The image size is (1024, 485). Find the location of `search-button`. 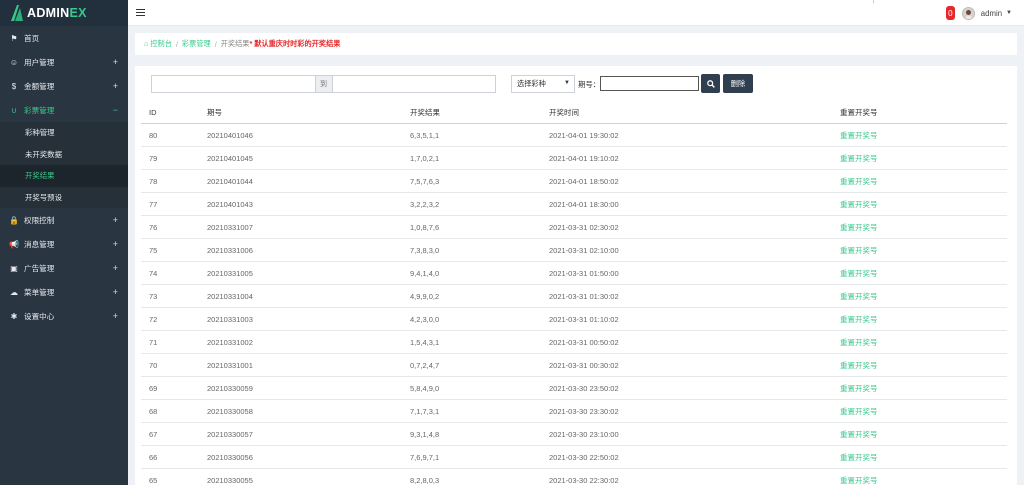

search-button is located at coordinates (710, 83).